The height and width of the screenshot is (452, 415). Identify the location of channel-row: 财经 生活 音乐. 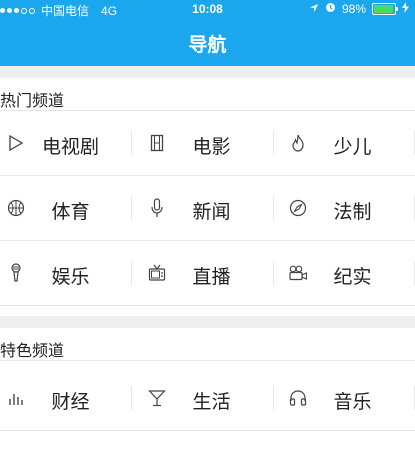
(207, 398).